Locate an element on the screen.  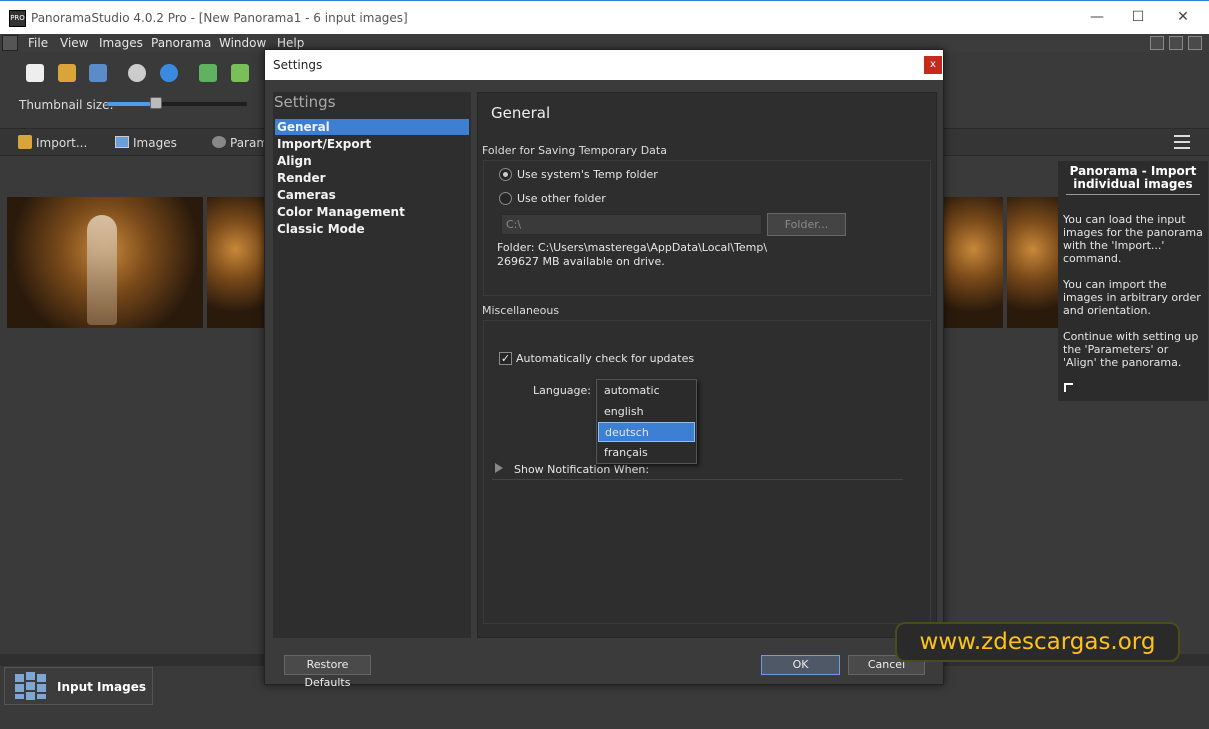
folder-path-field: C:\ is located at coordinates (631, 224).